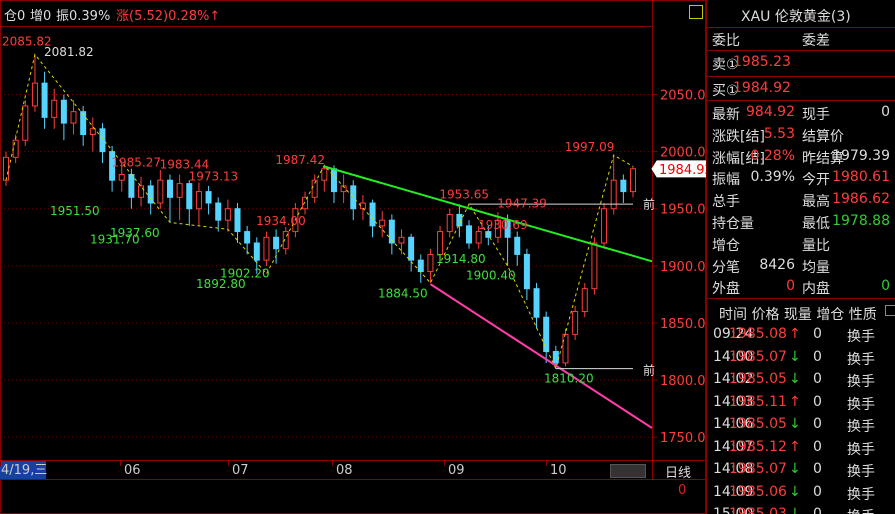  Describe the element at coordinates (541, 356) in the screenshot. I see `support-trendline` at that location.